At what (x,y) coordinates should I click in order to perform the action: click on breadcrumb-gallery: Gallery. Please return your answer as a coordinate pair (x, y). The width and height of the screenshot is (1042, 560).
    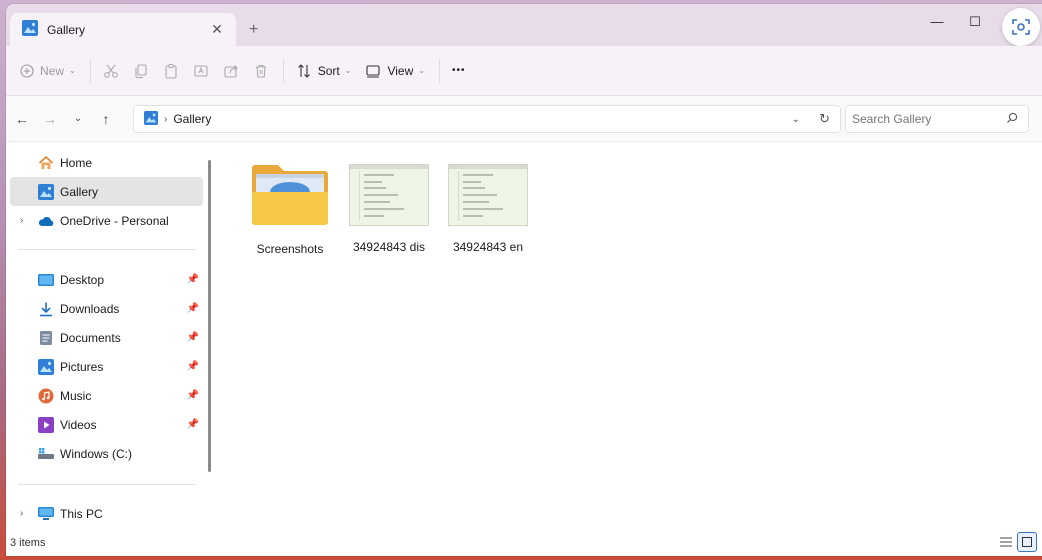
    Looking at the image, I should click on (192, 119).